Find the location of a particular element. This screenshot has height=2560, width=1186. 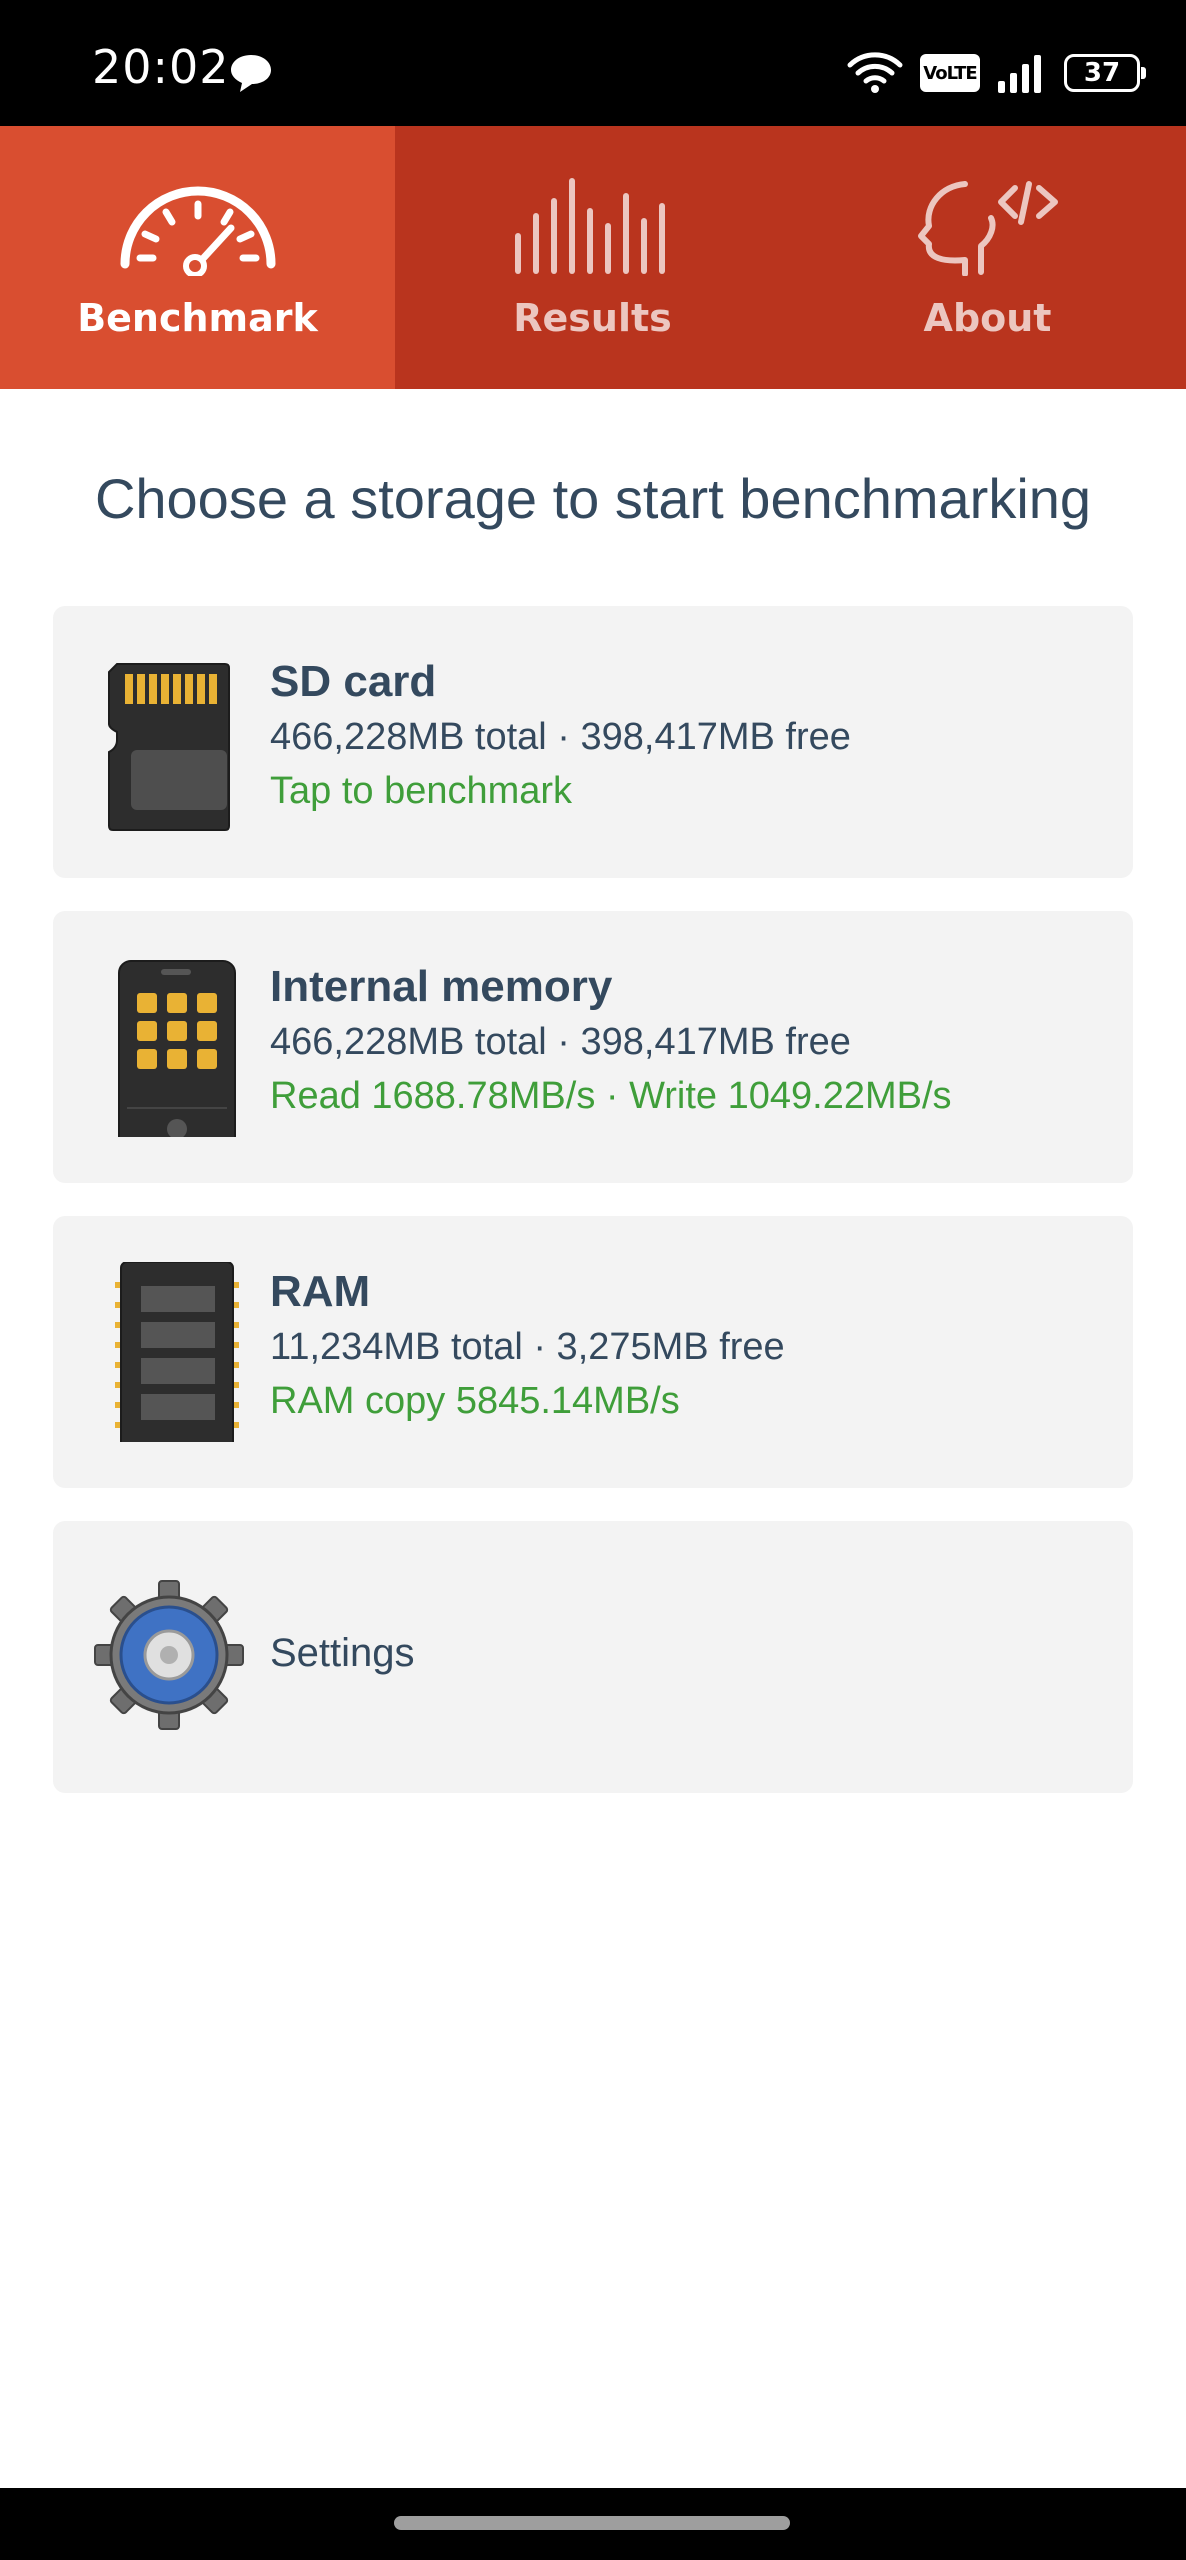

tab-label: About is located at coordinates (987, 318).